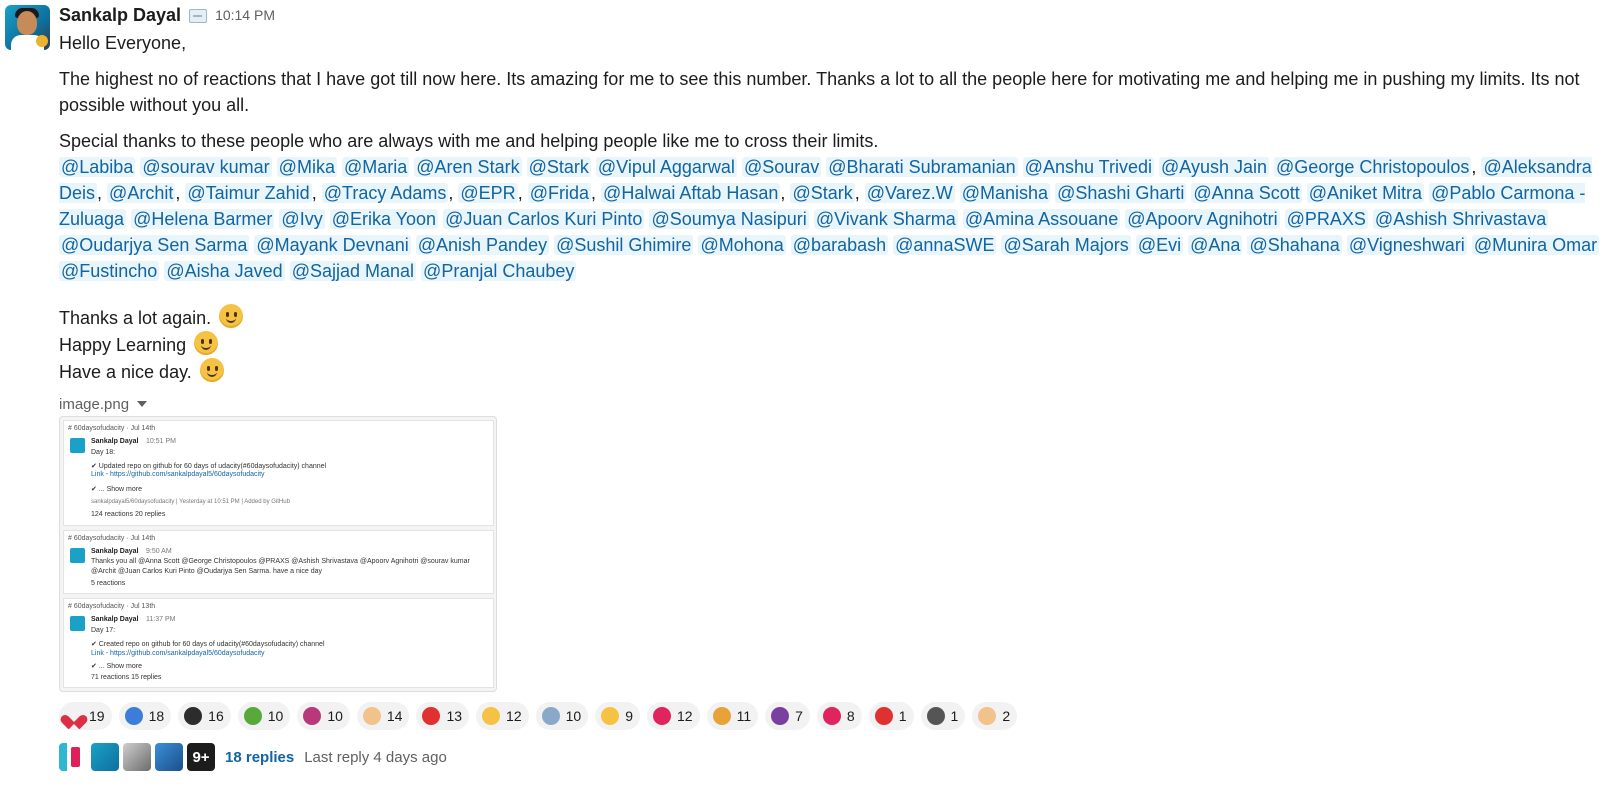  Describe the element at coordinates (159, 551) in the screenshot. I see `preview-time: 9:50 AM` at that location.